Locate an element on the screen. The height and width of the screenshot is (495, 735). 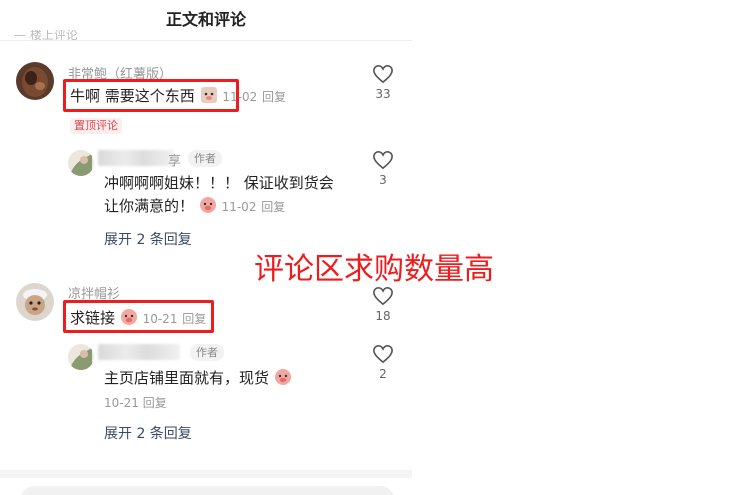
reply-text-line1: 主页店铺里面就有，现货 is located at coordinates (198, 378).